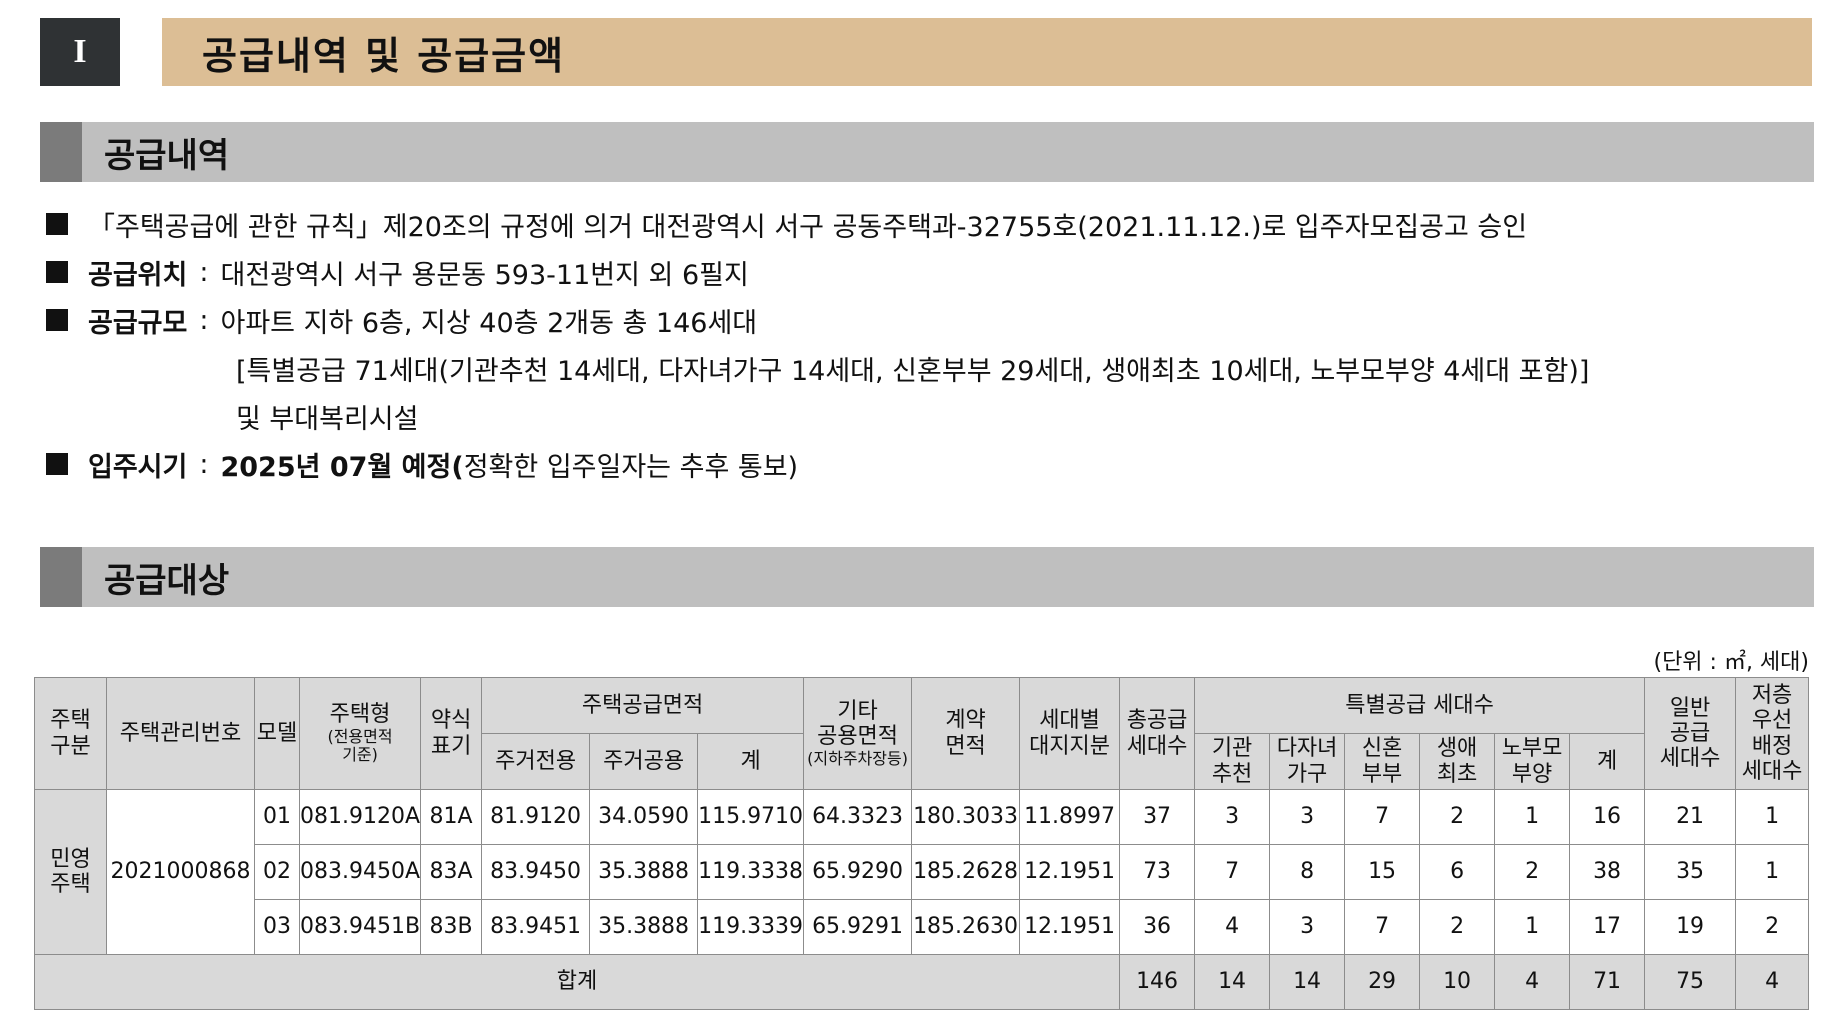  I want to click on cell-total: 146, so click(1157, 982).